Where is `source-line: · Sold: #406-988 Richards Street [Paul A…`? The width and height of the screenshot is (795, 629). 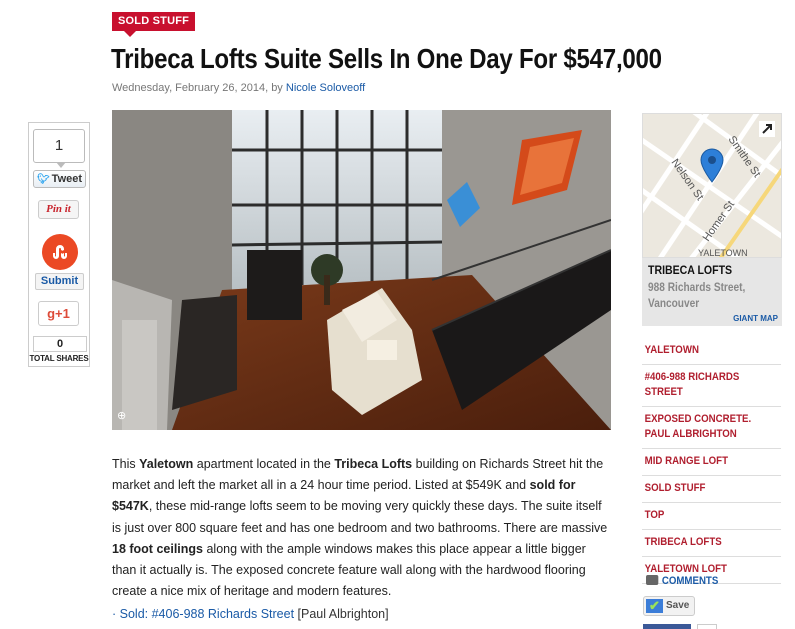
source-line: · Sold: #406-988 Richards Street [Paul A… is located at coordinates (250, 614).